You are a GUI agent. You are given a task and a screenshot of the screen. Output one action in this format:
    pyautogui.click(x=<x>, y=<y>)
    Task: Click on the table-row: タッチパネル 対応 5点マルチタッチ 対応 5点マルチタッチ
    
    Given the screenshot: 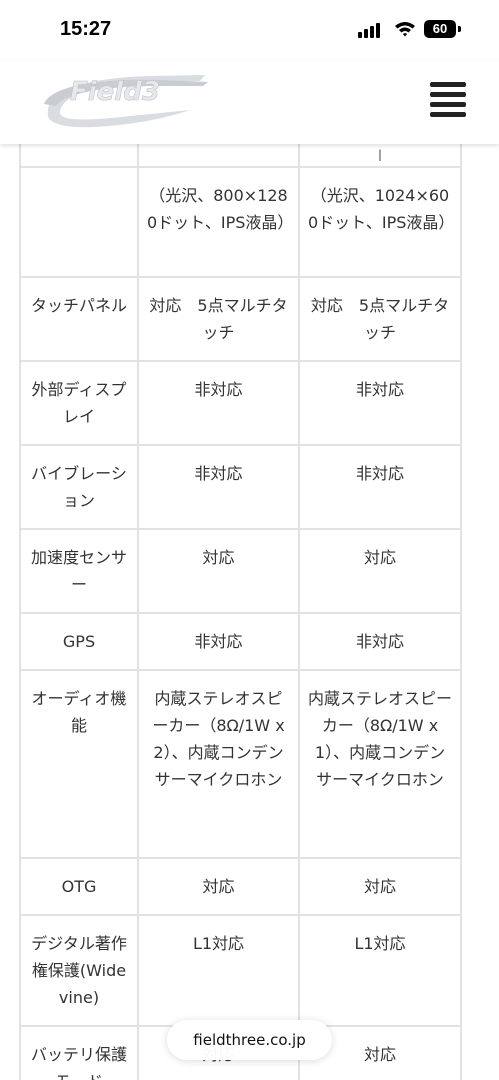 What is the action you would take?
    pyautogui.click(x=240, y=319)
    